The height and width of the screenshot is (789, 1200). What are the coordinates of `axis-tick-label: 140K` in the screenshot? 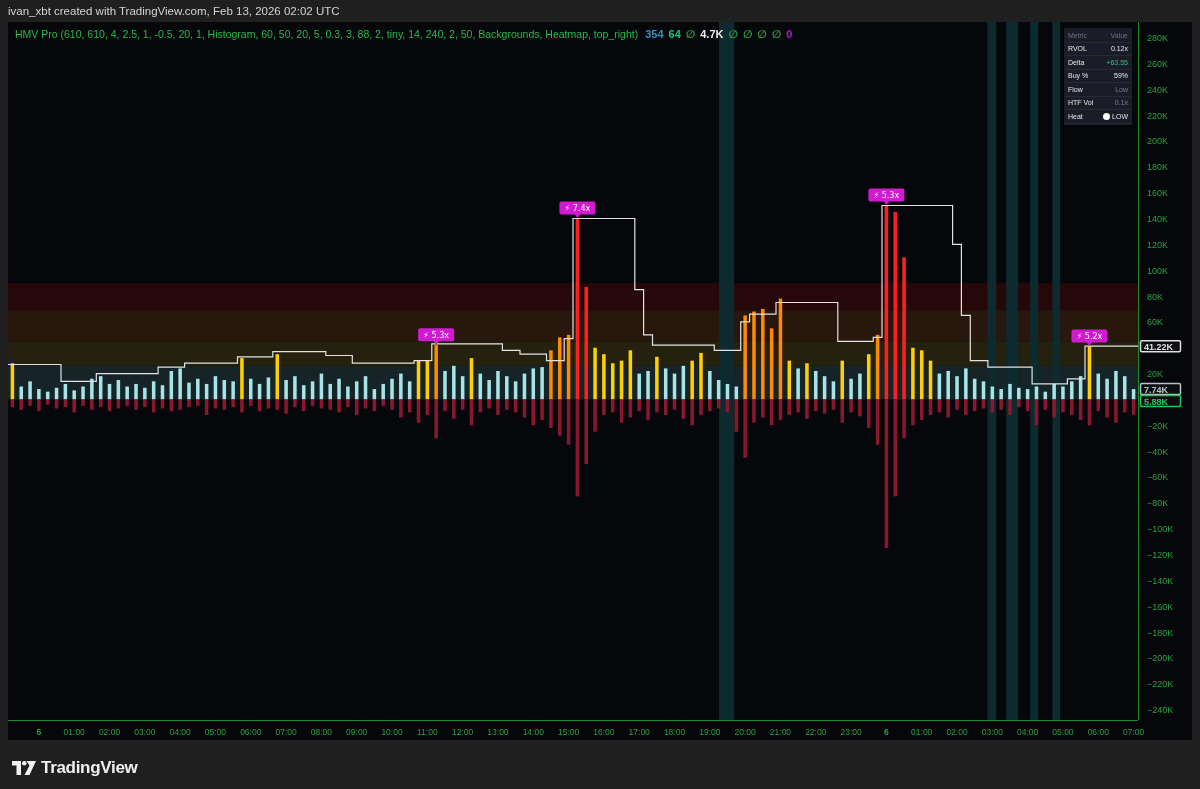 It's located at (1158, 218).